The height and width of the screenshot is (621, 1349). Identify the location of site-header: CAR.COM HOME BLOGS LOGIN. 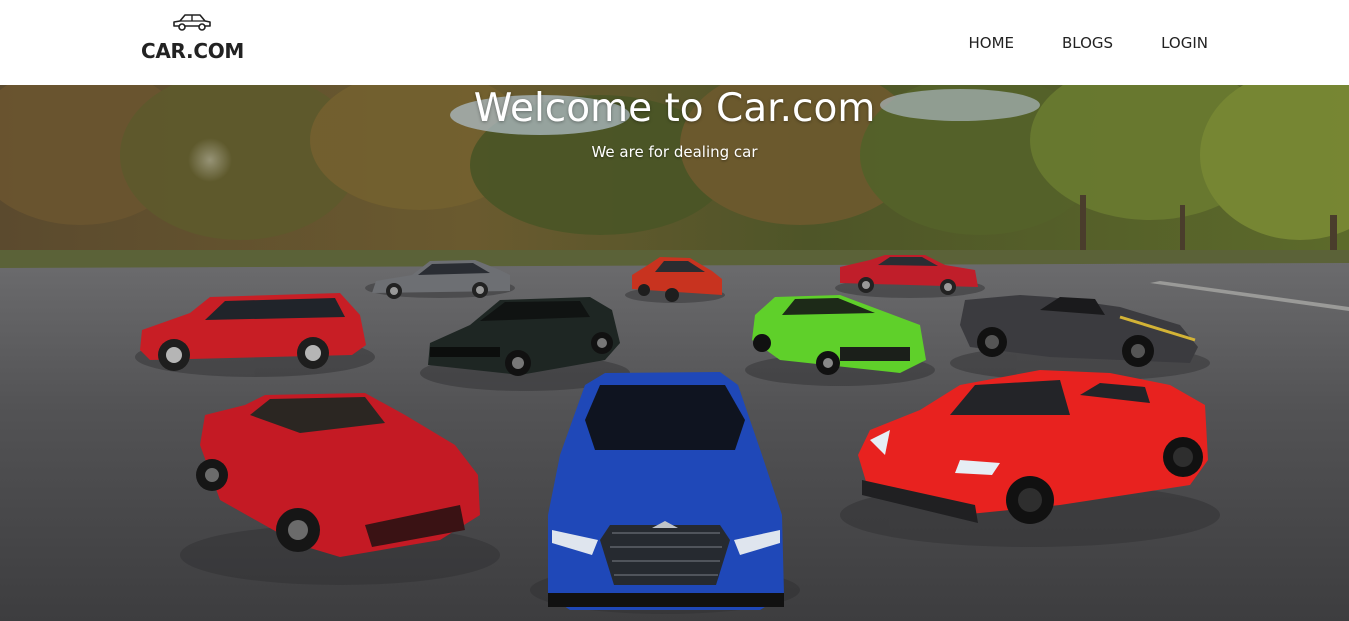
(674, 42).